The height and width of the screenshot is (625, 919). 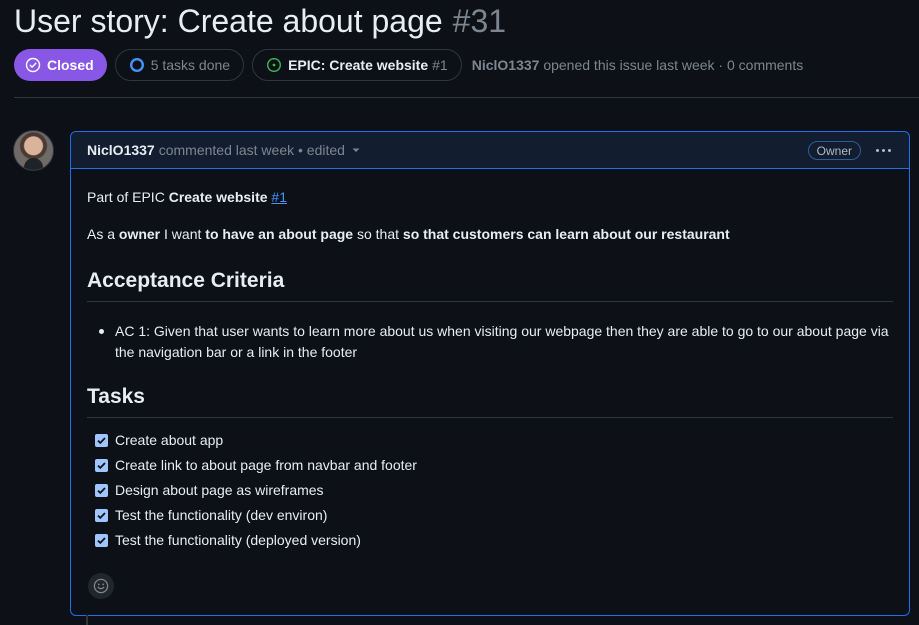 I want to click on tasks-heading: Tasks, so click(x=490, y=401).